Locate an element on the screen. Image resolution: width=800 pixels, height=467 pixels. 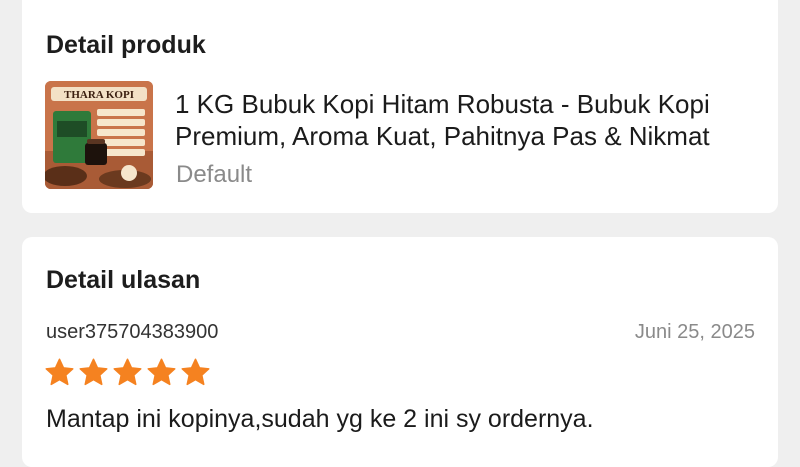
product-thumbnail: THARA KOPI is located at coordinates (99, 135).